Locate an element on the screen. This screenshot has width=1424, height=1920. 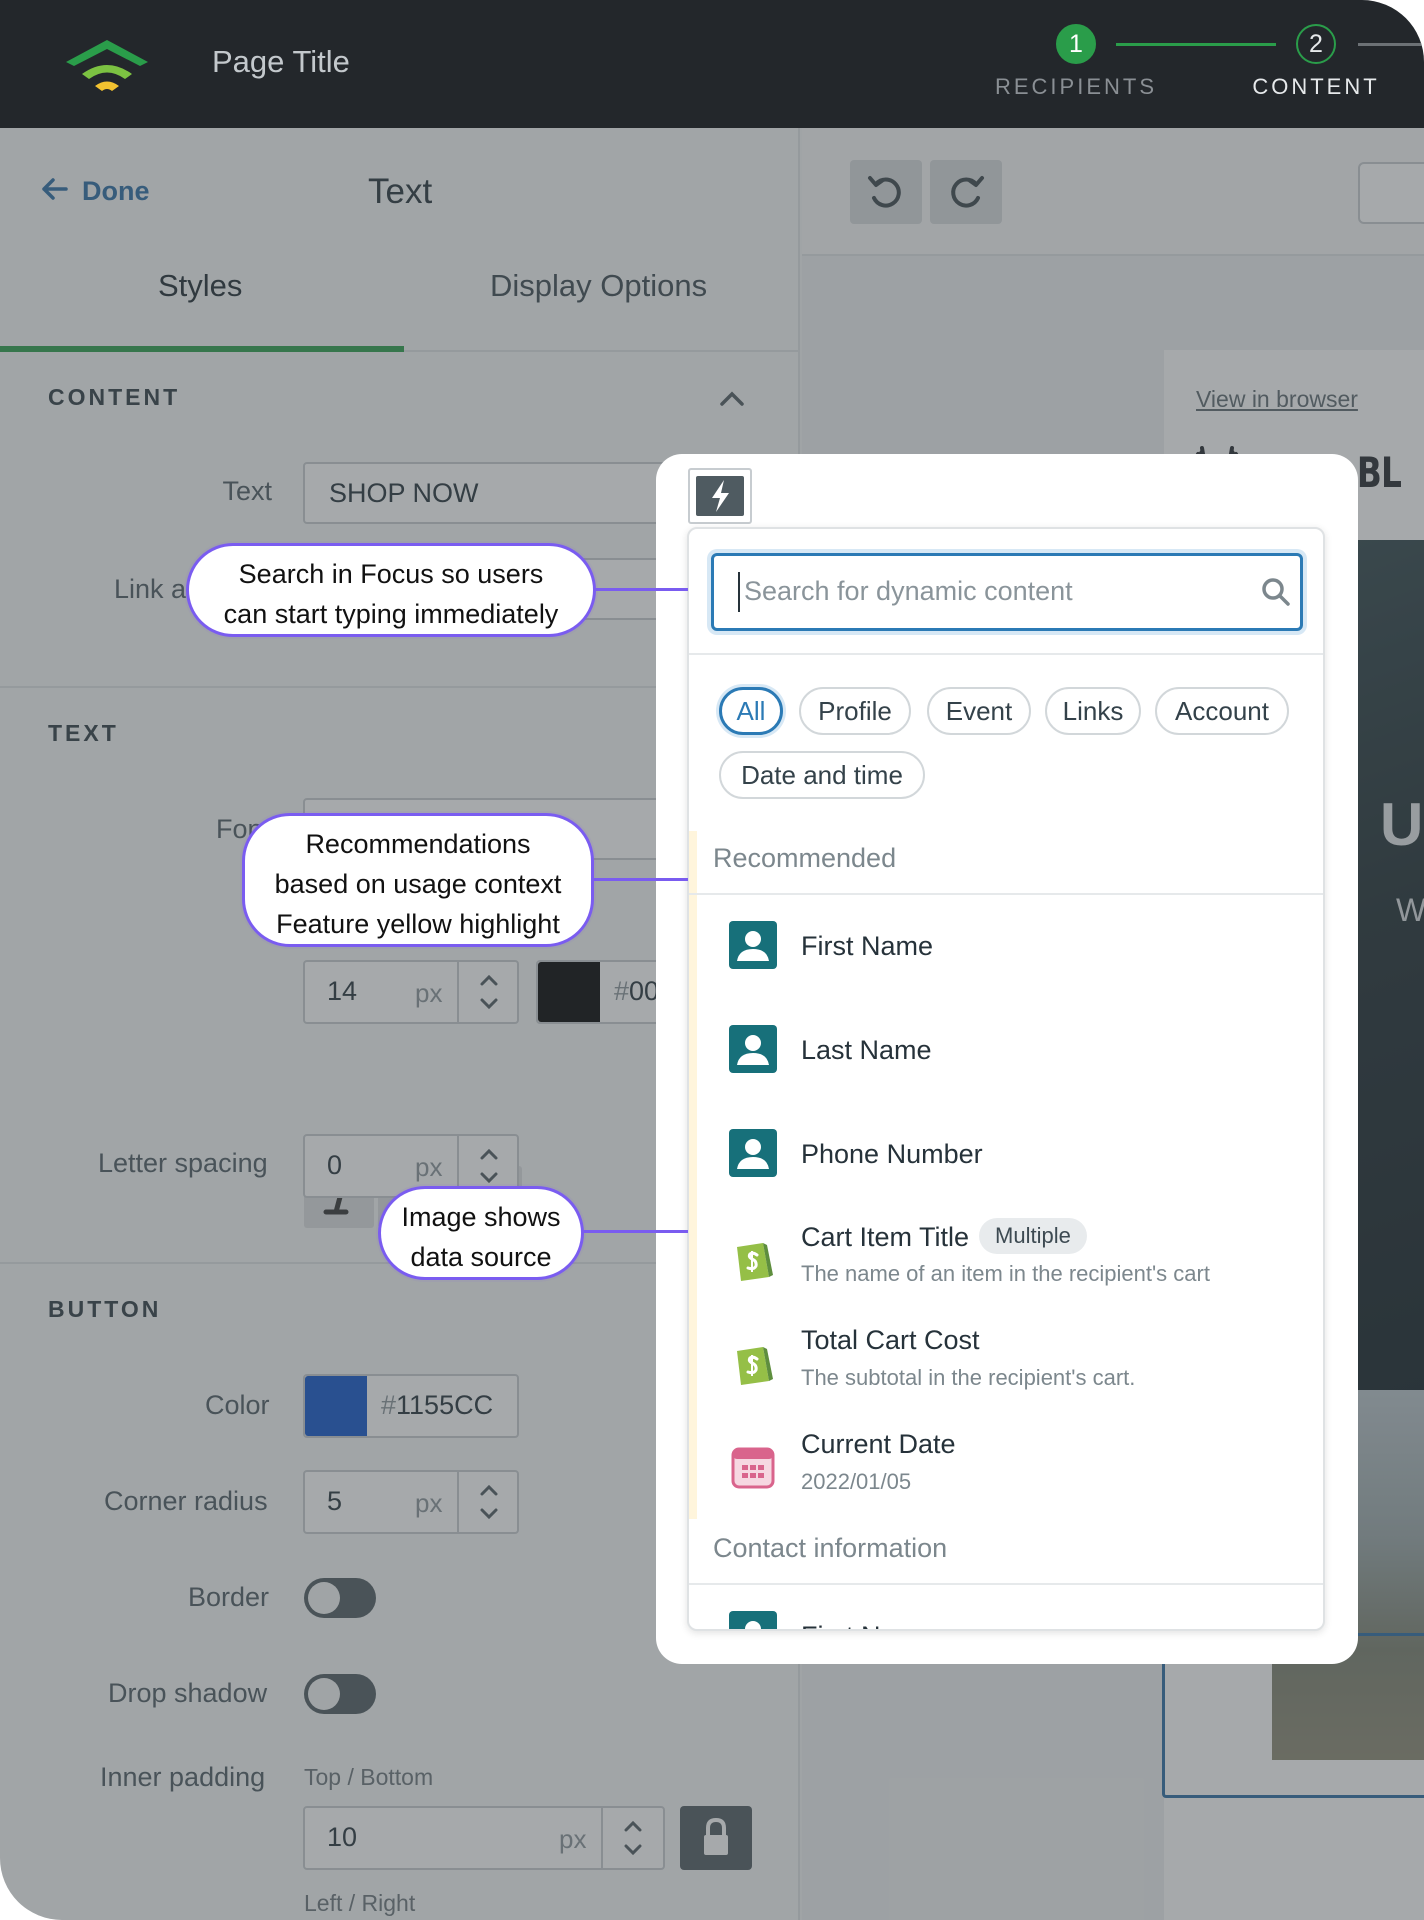
search-placeholder: Search for dynamic content is located at coordinates (908, 591).